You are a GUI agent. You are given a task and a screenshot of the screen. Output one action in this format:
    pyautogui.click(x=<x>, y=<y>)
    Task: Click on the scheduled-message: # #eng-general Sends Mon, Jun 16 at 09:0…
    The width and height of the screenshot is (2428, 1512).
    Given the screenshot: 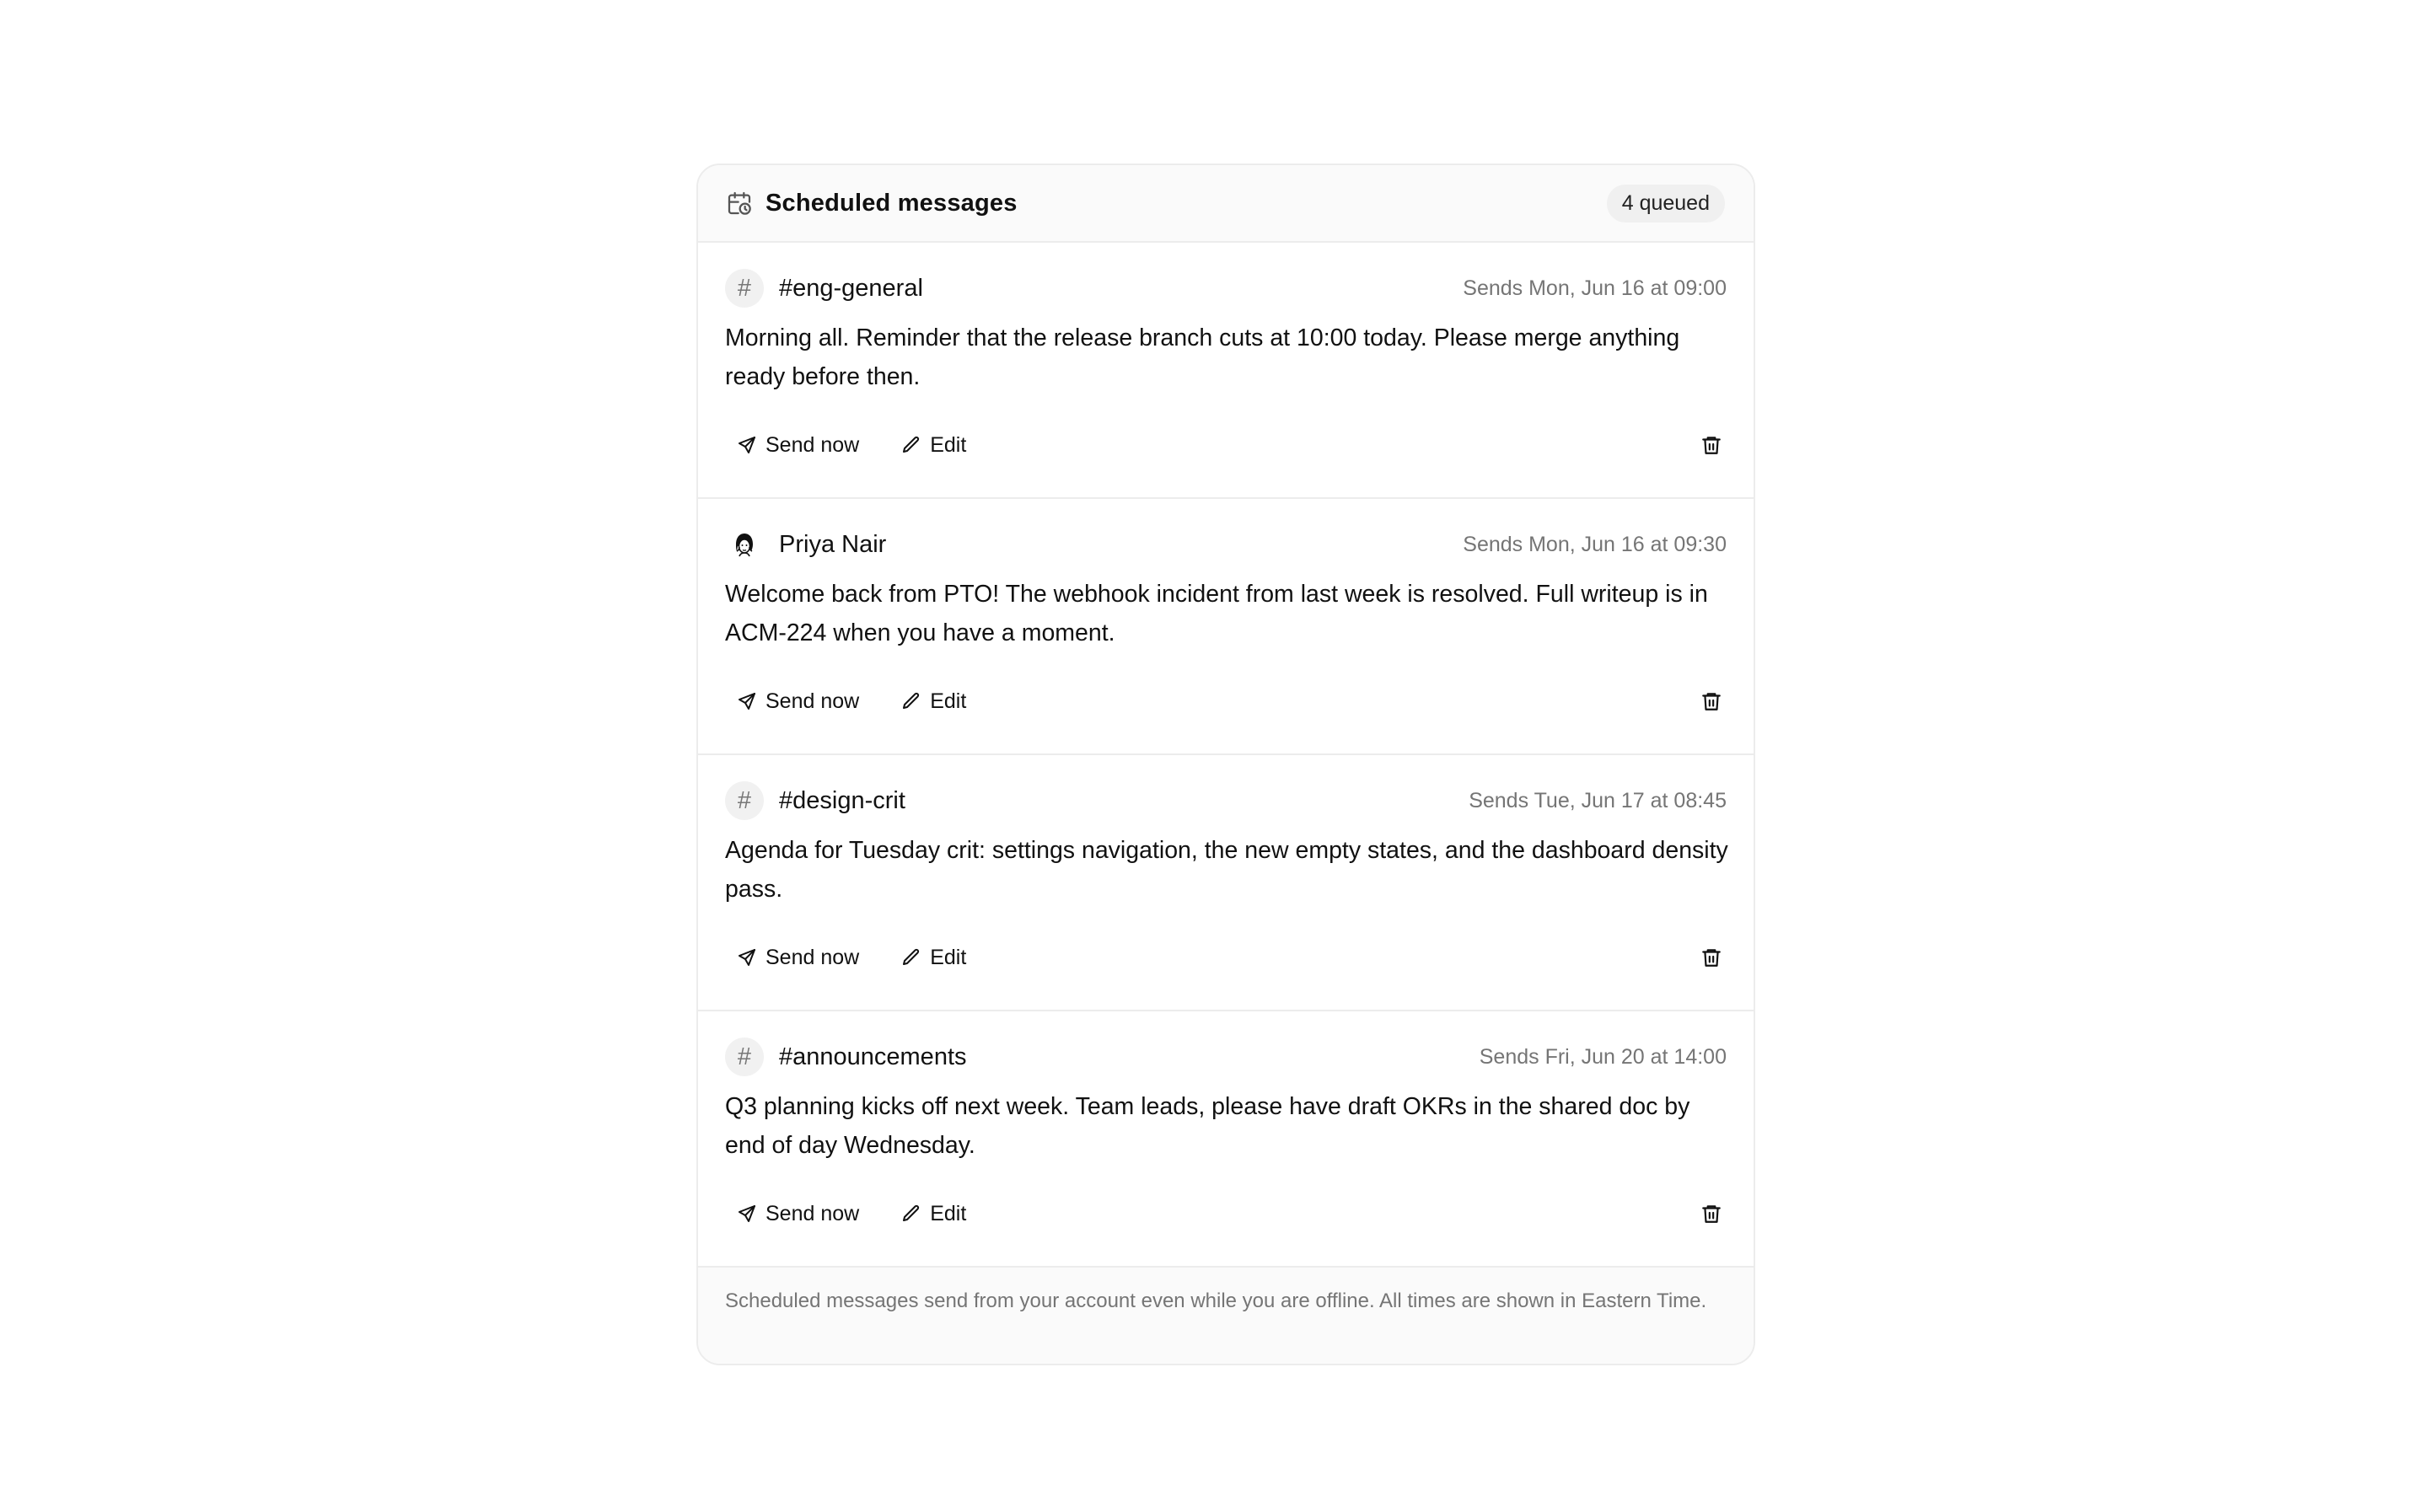 What is the action you would take?
    pyautogui.click(x=1226, y=371)
    